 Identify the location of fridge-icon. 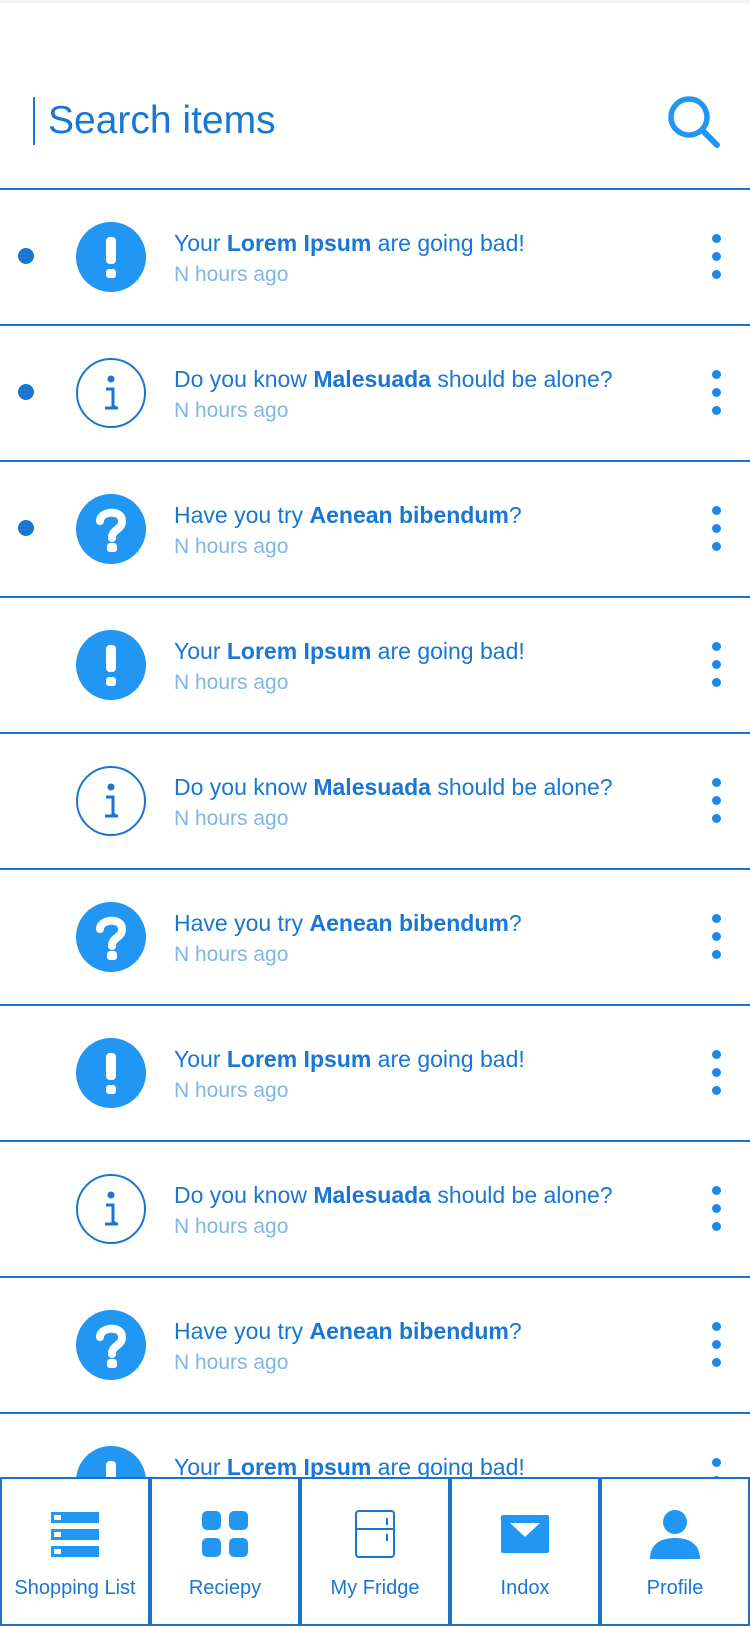
(375, 1534).